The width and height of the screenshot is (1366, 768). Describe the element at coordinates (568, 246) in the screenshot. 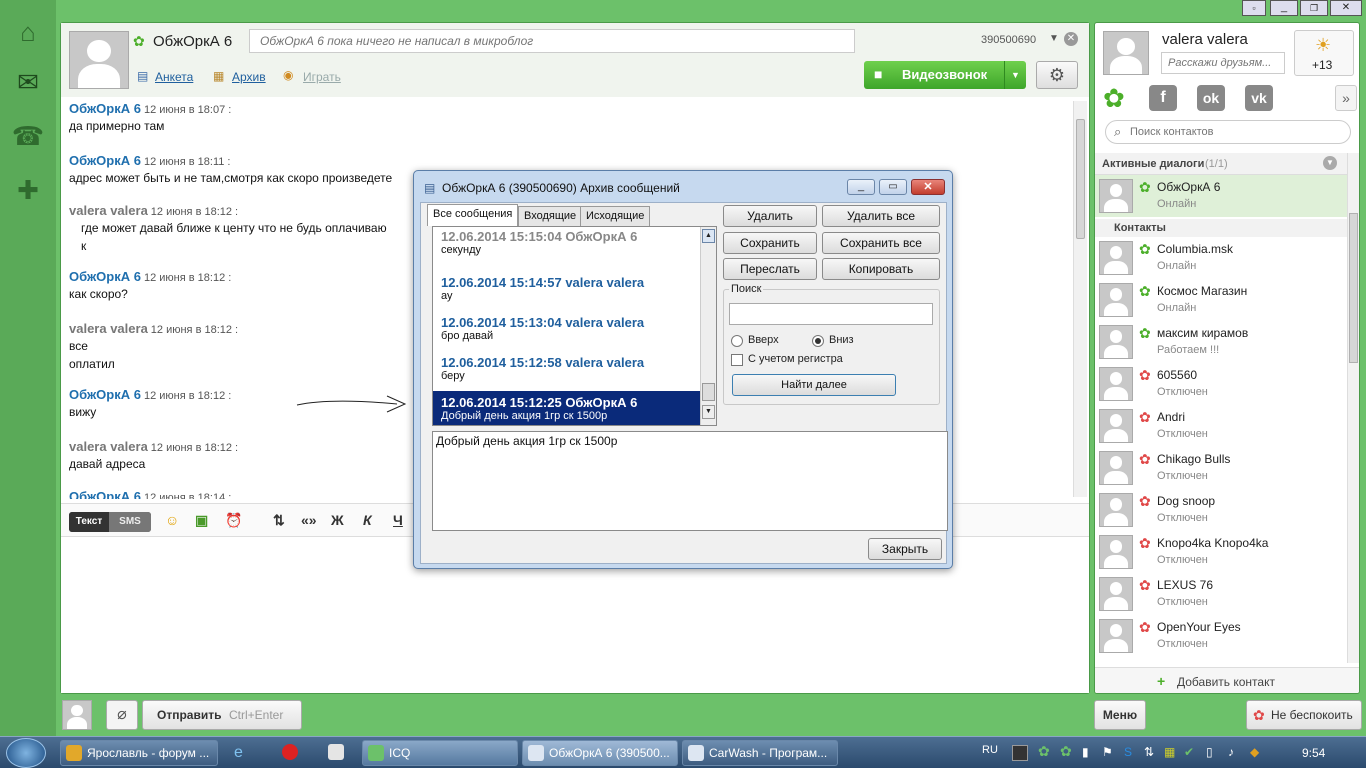

I see `archive-list-item: 12.06.2014 15:15:04 ОбжОркА 6 секунду` at that location.